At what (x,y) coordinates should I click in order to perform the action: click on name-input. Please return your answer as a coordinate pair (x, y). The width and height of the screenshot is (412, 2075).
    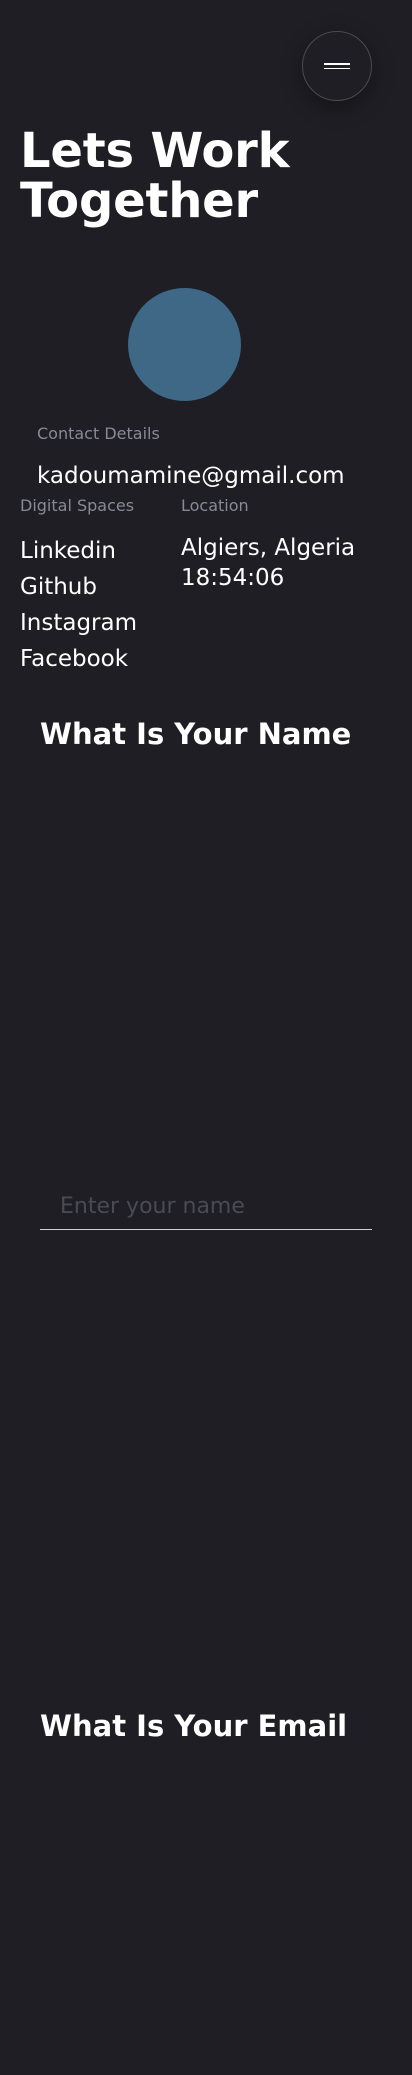
    Looking at the image, I should click on (206, 1210).